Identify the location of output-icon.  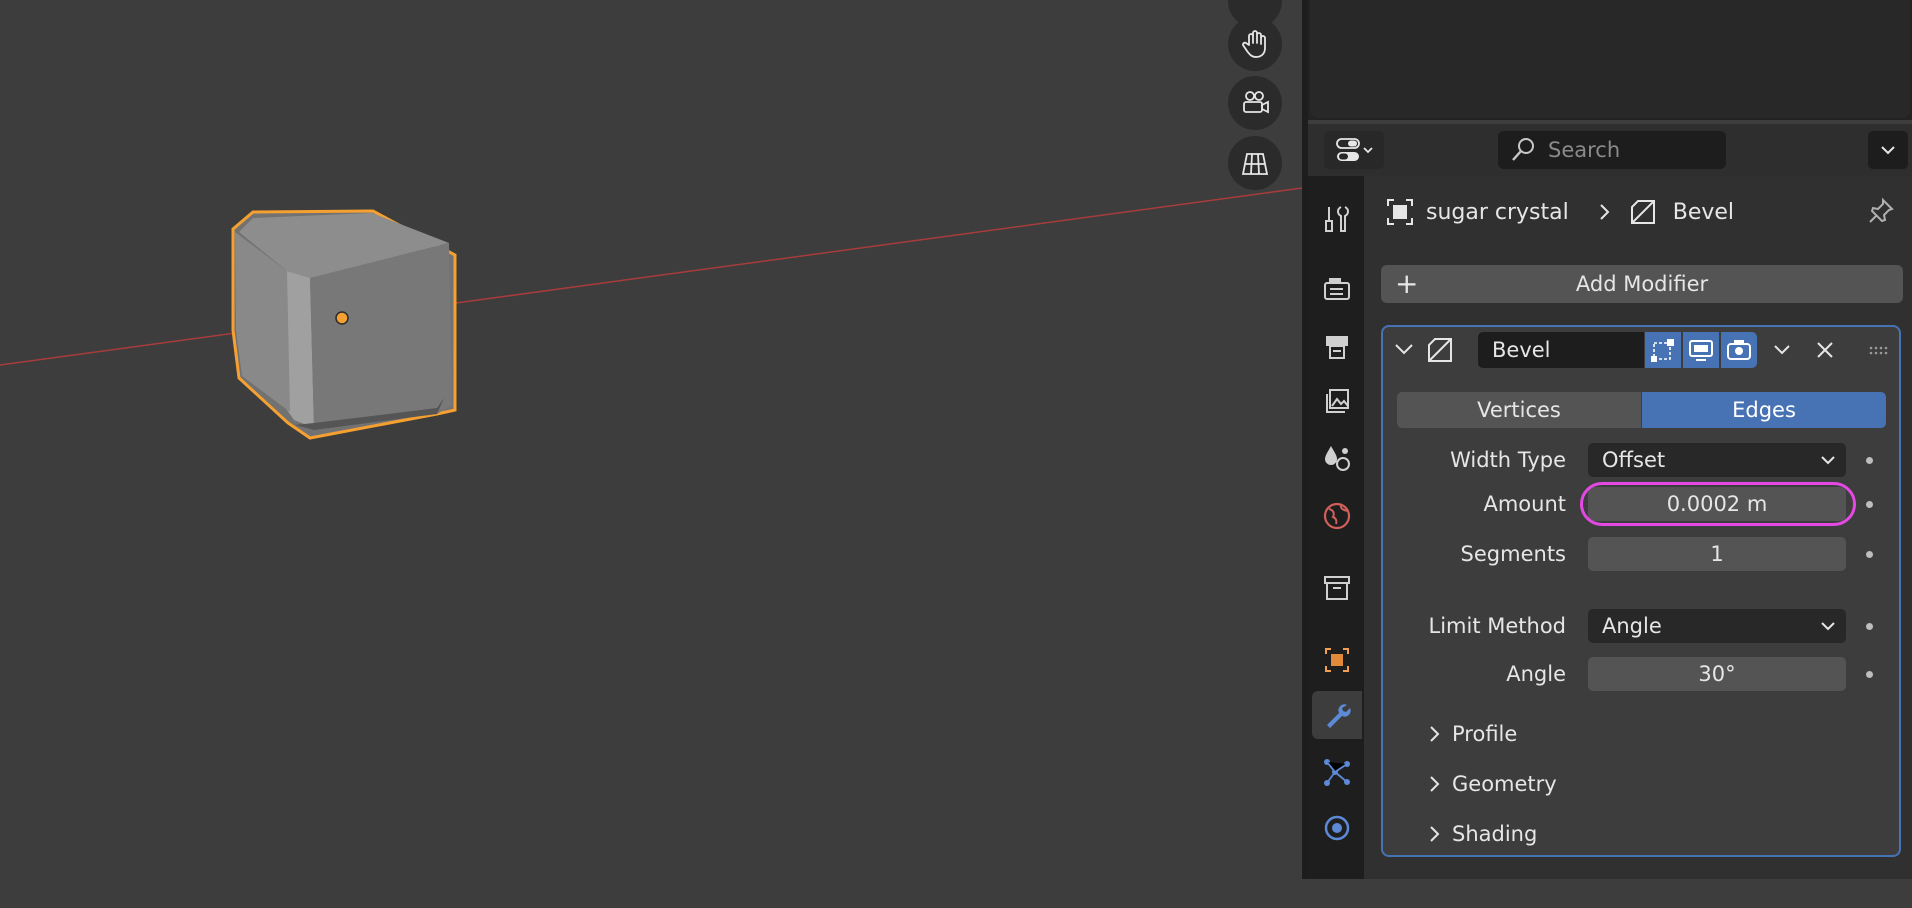
(1337, 347).